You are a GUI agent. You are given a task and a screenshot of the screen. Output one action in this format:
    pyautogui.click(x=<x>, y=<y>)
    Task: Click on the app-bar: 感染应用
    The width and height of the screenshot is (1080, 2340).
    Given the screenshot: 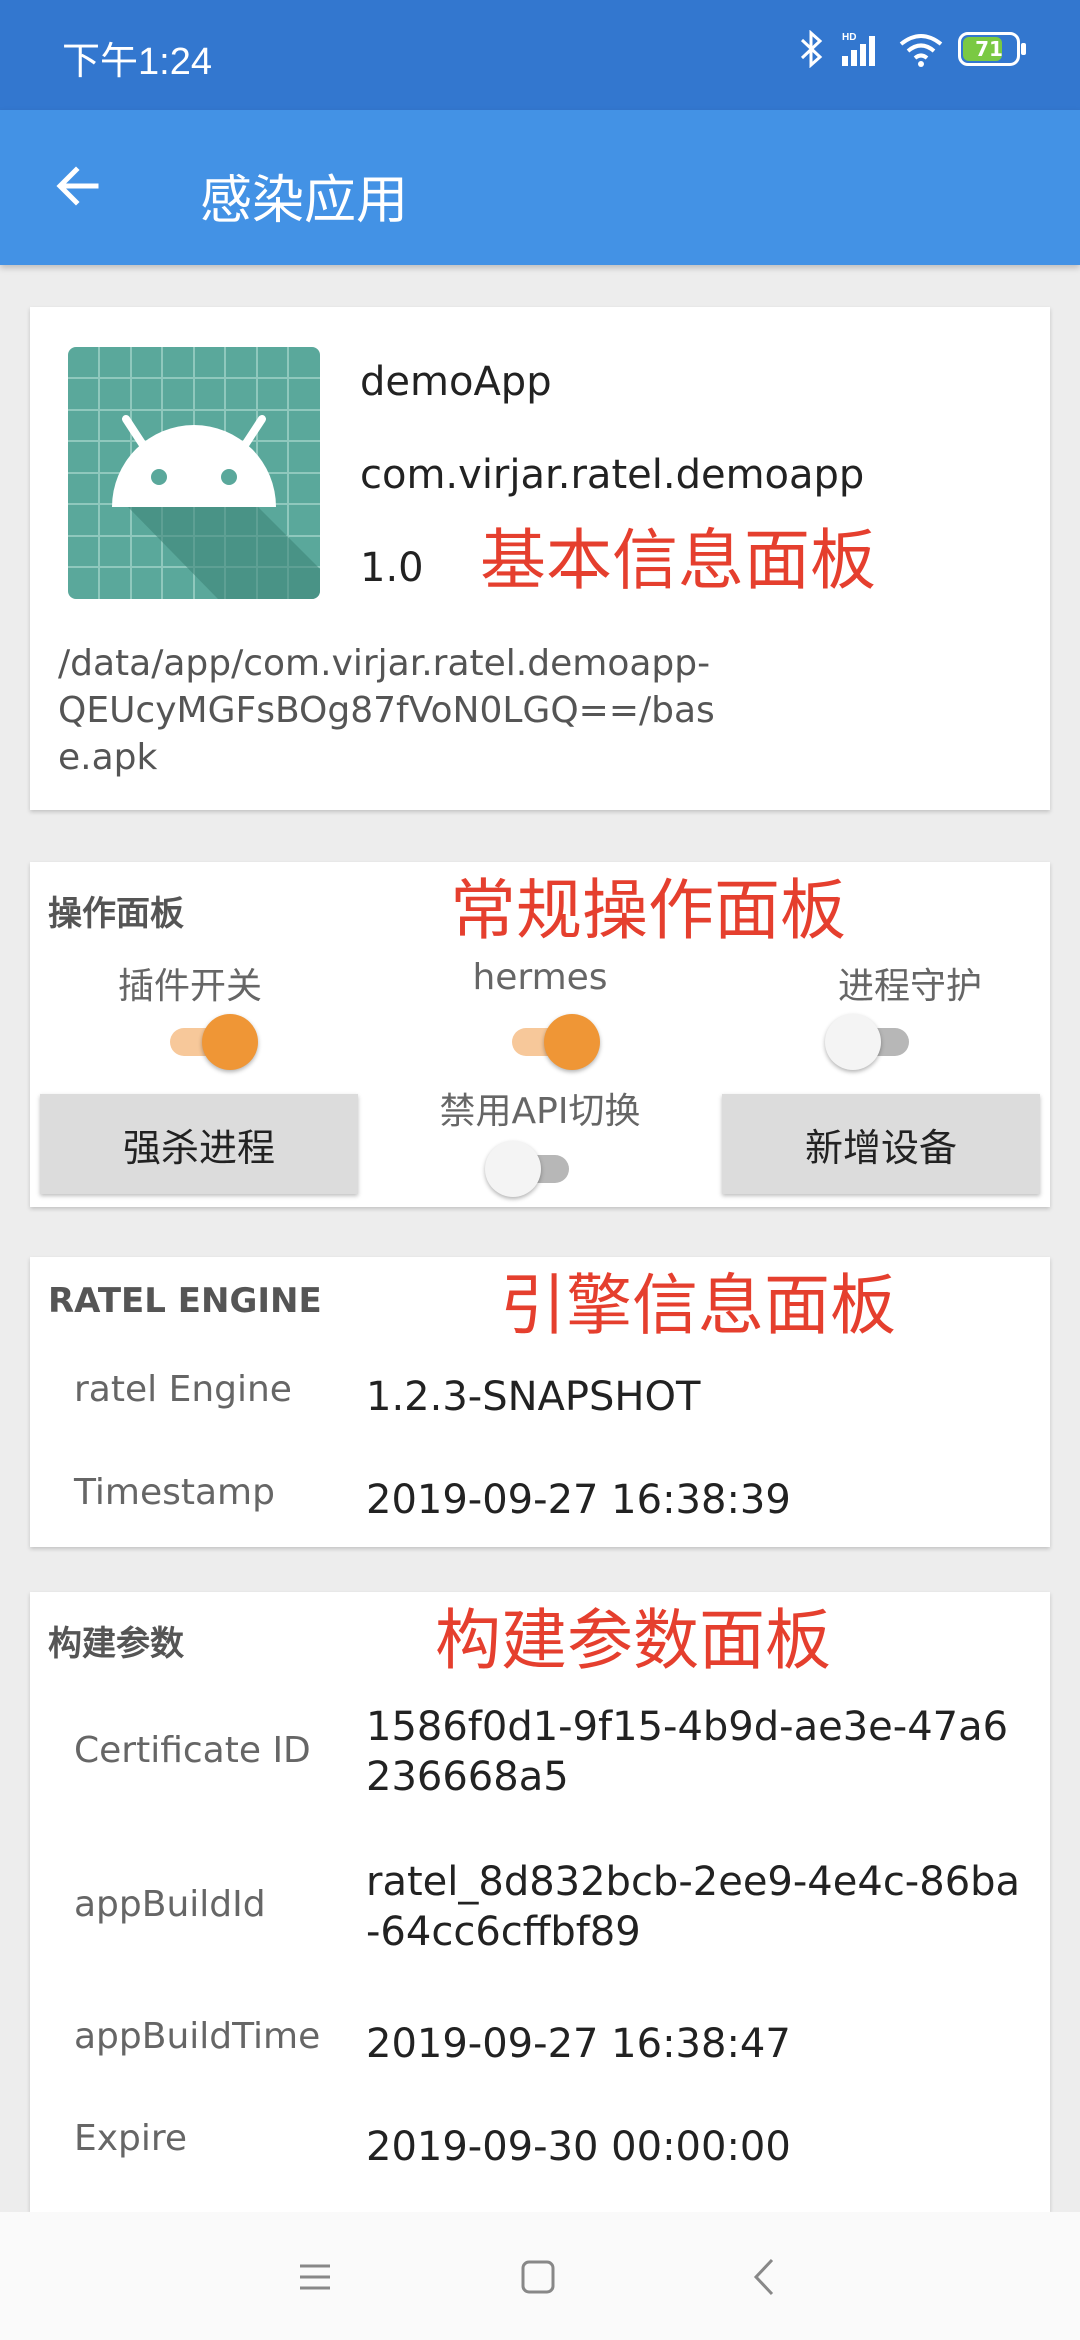 What is the action you would take?
    pyautogui.click(x=540, y=187)
    